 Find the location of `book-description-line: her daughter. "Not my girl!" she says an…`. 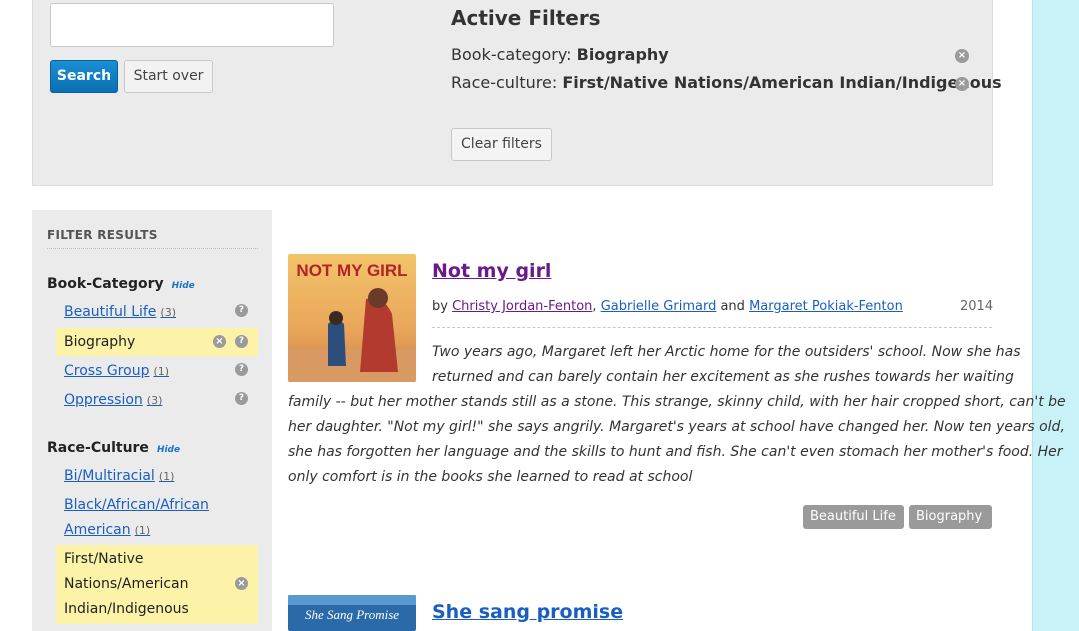

book-description-line: her daughter. "Not my girl!" she says an… is located at coordinates (676, 427).